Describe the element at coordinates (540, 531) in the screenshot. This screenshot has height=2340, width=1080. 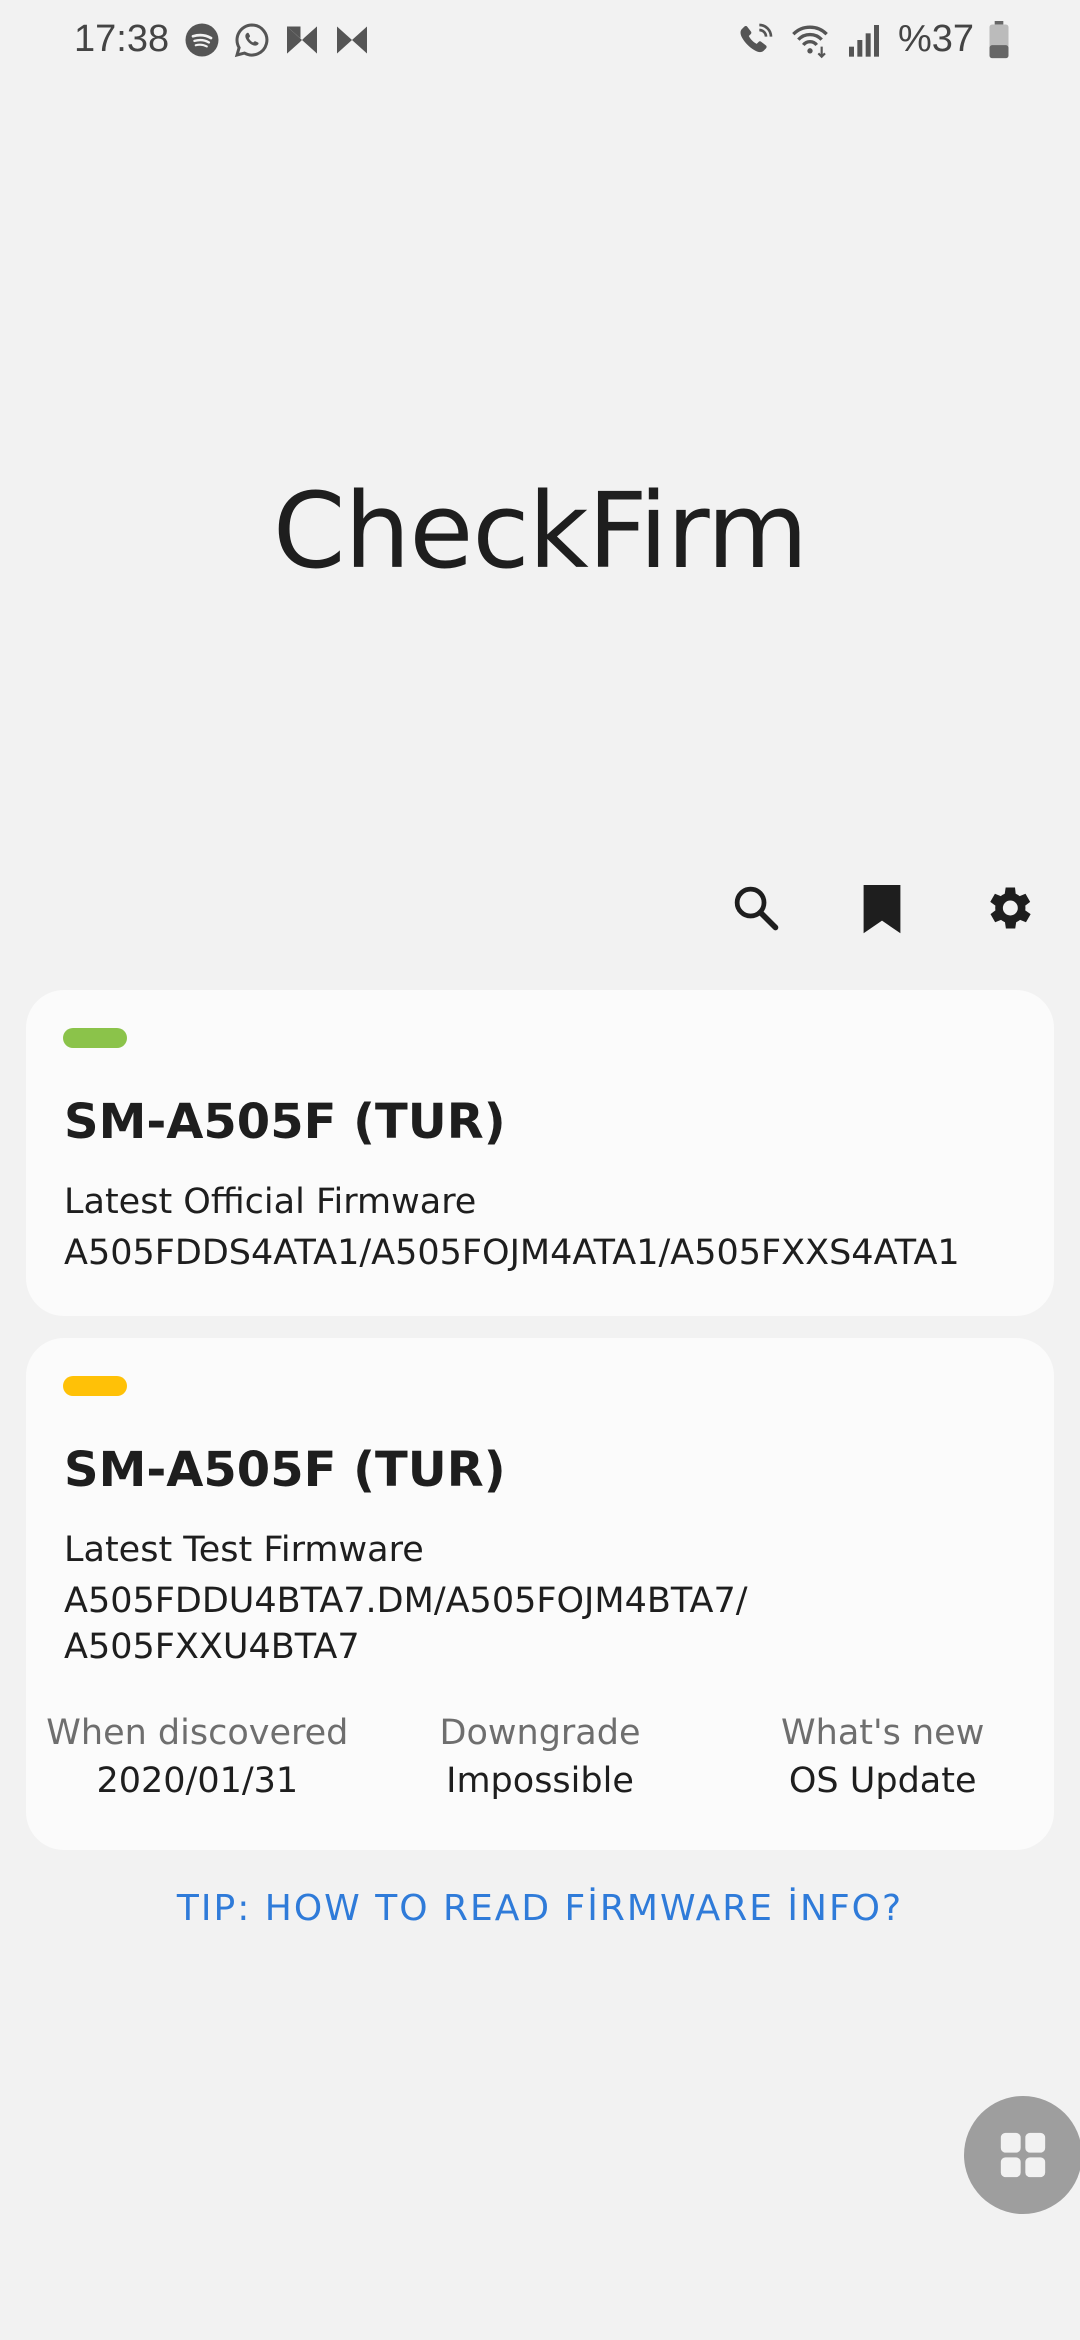
I see `app-title: CheckFirm` at that location.